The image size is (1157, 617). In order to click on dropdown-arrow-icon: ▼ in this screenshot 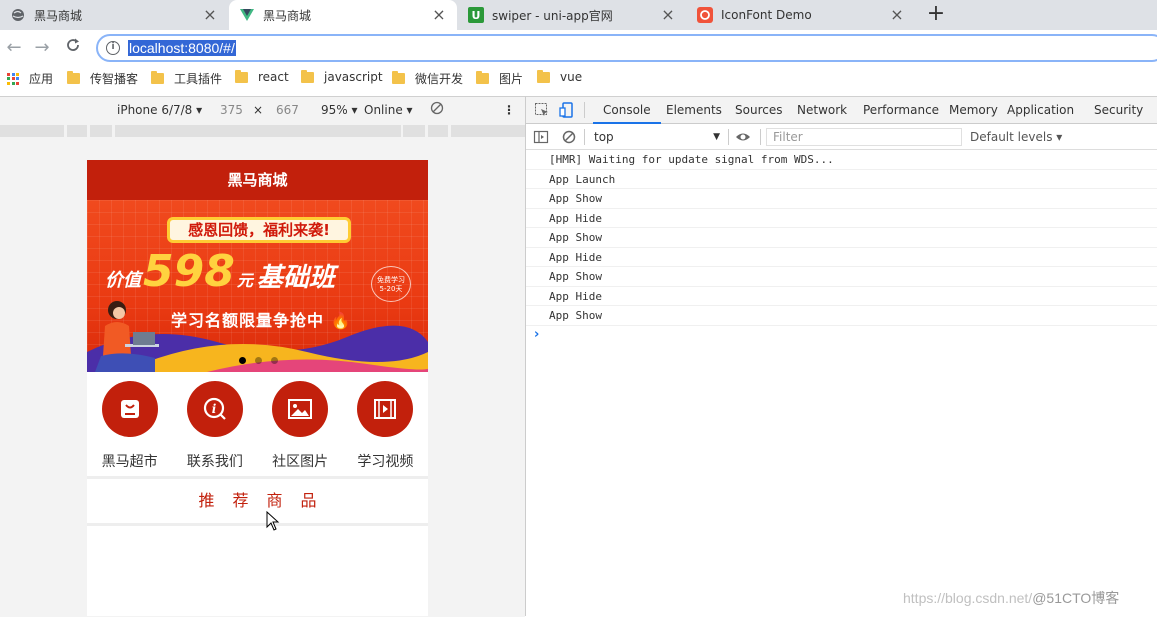, I will do `click(716, 137)`.